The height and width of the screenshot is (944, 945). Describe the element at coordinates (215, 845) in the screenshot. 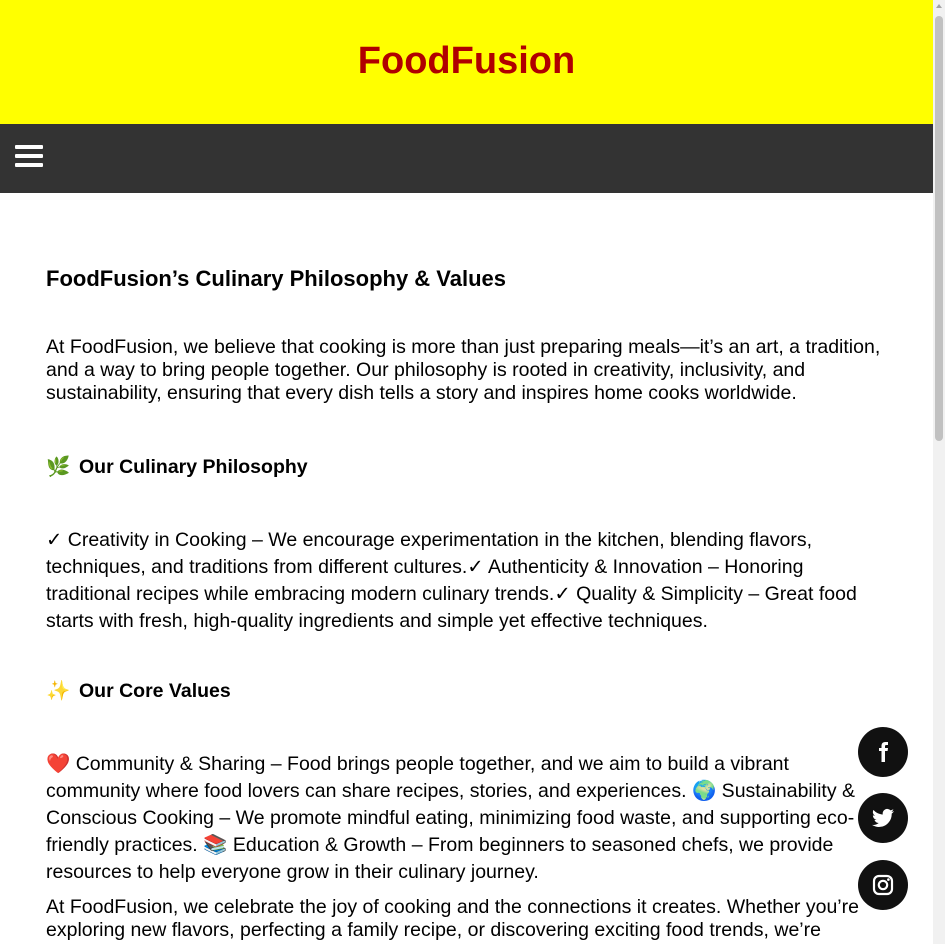

I see `books-icon: 📚` at that location.